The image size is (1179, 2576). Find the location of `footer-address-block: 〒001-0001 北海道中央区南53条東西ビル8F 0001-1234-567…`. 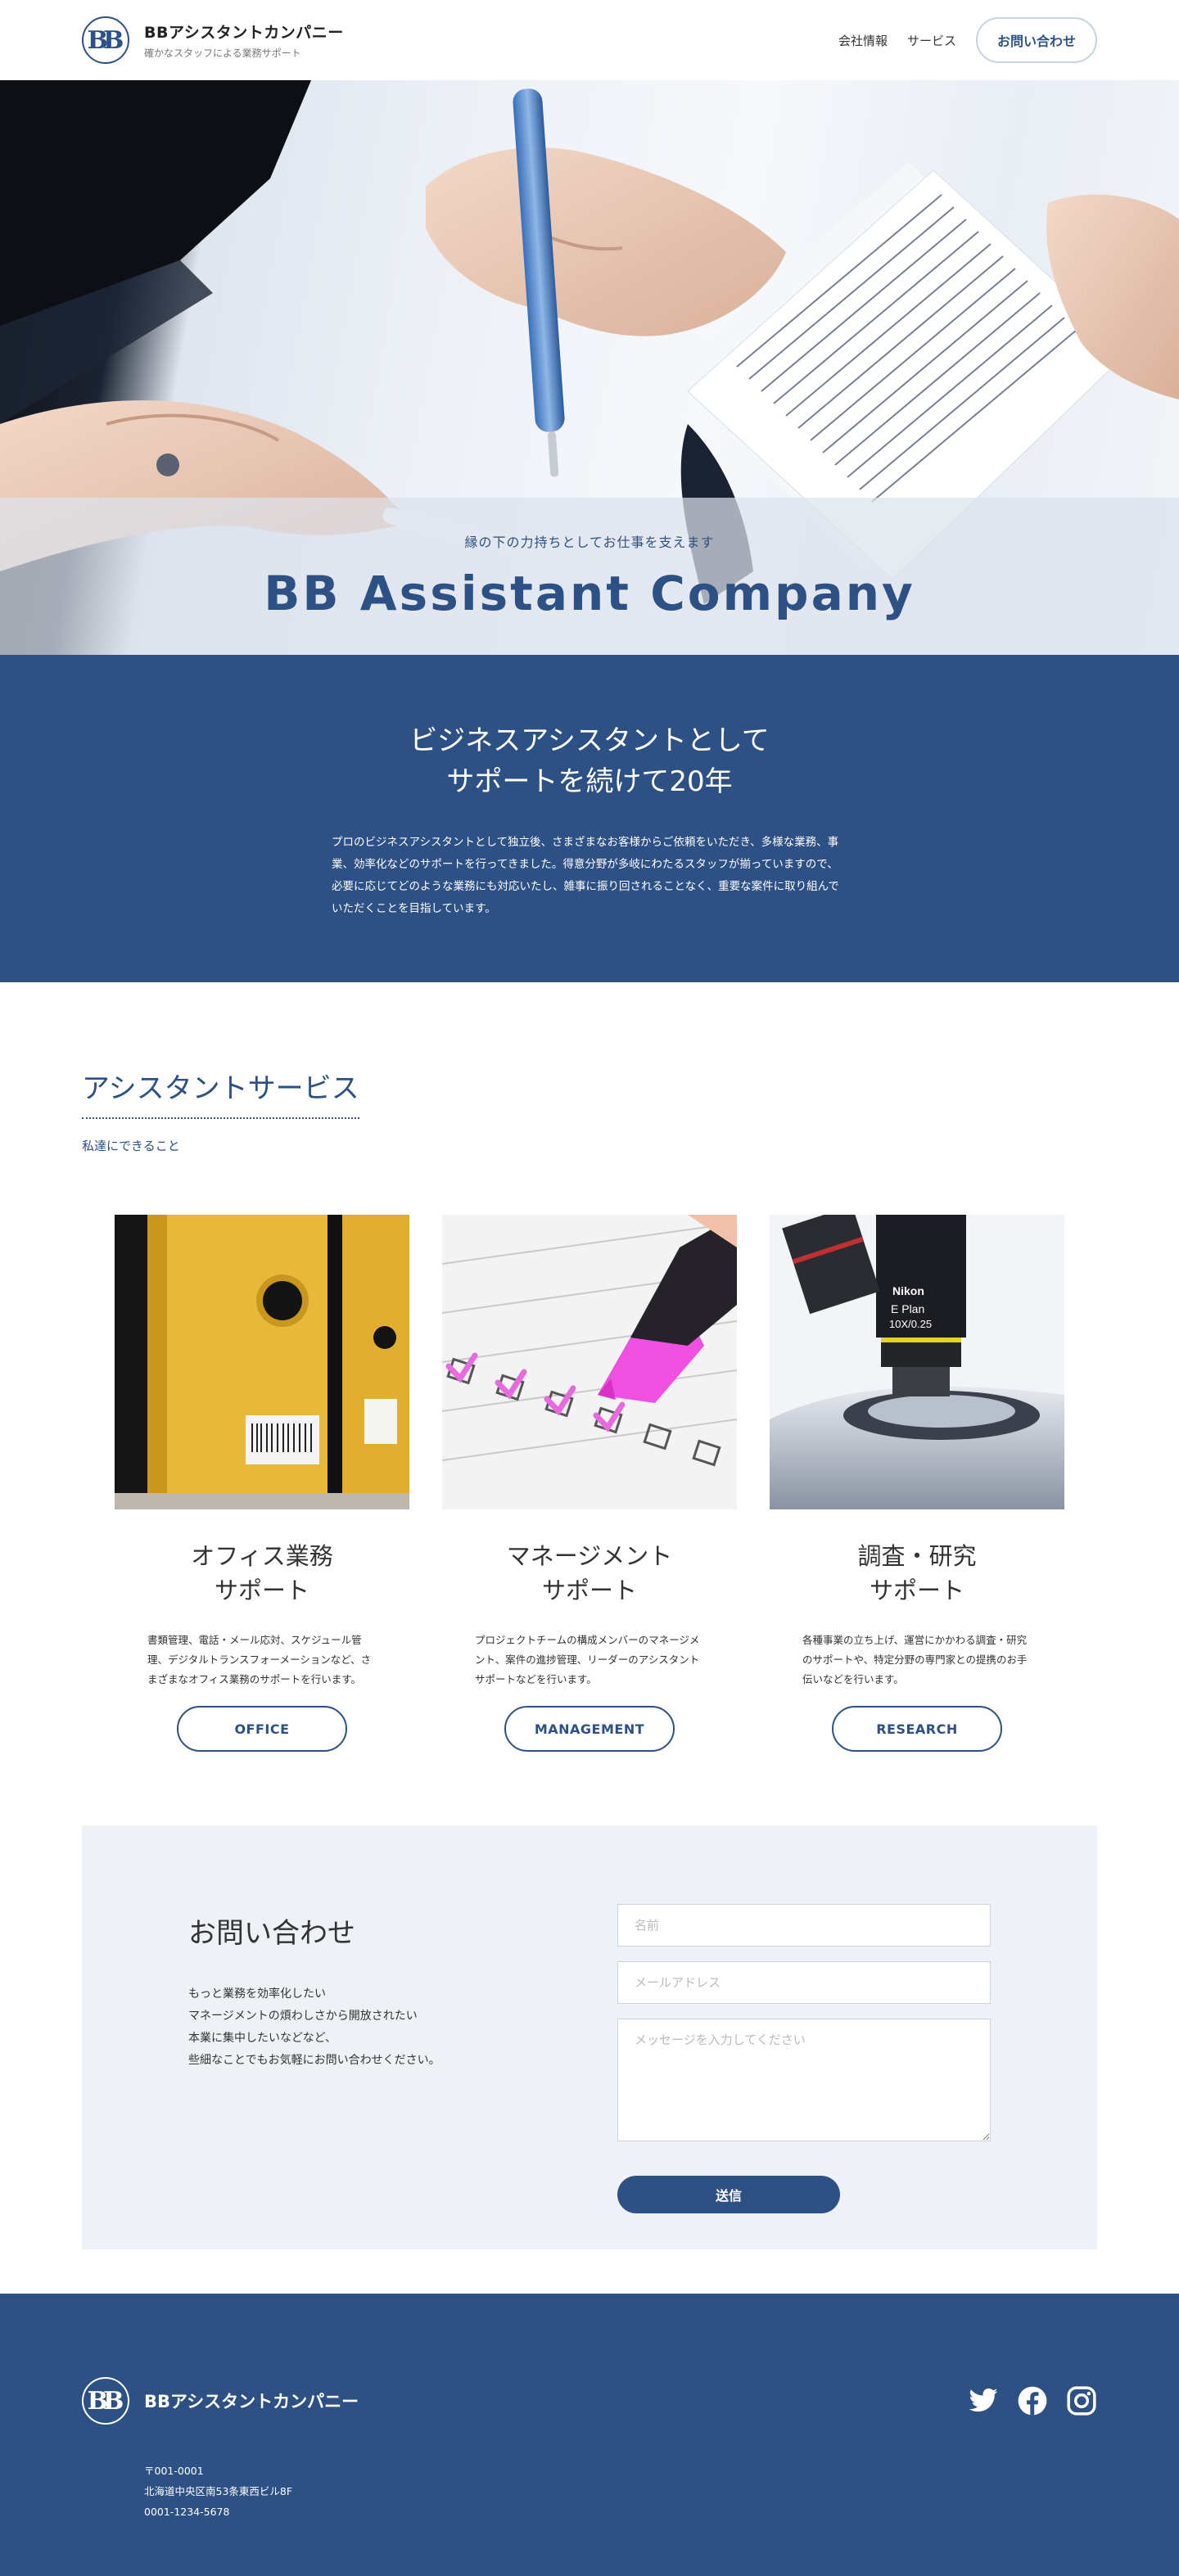

footer-address-block: 〒001-0001 北海道中央区南53条東西ビル8F 0001-1234-567… is located at coordinates (620, 2491).